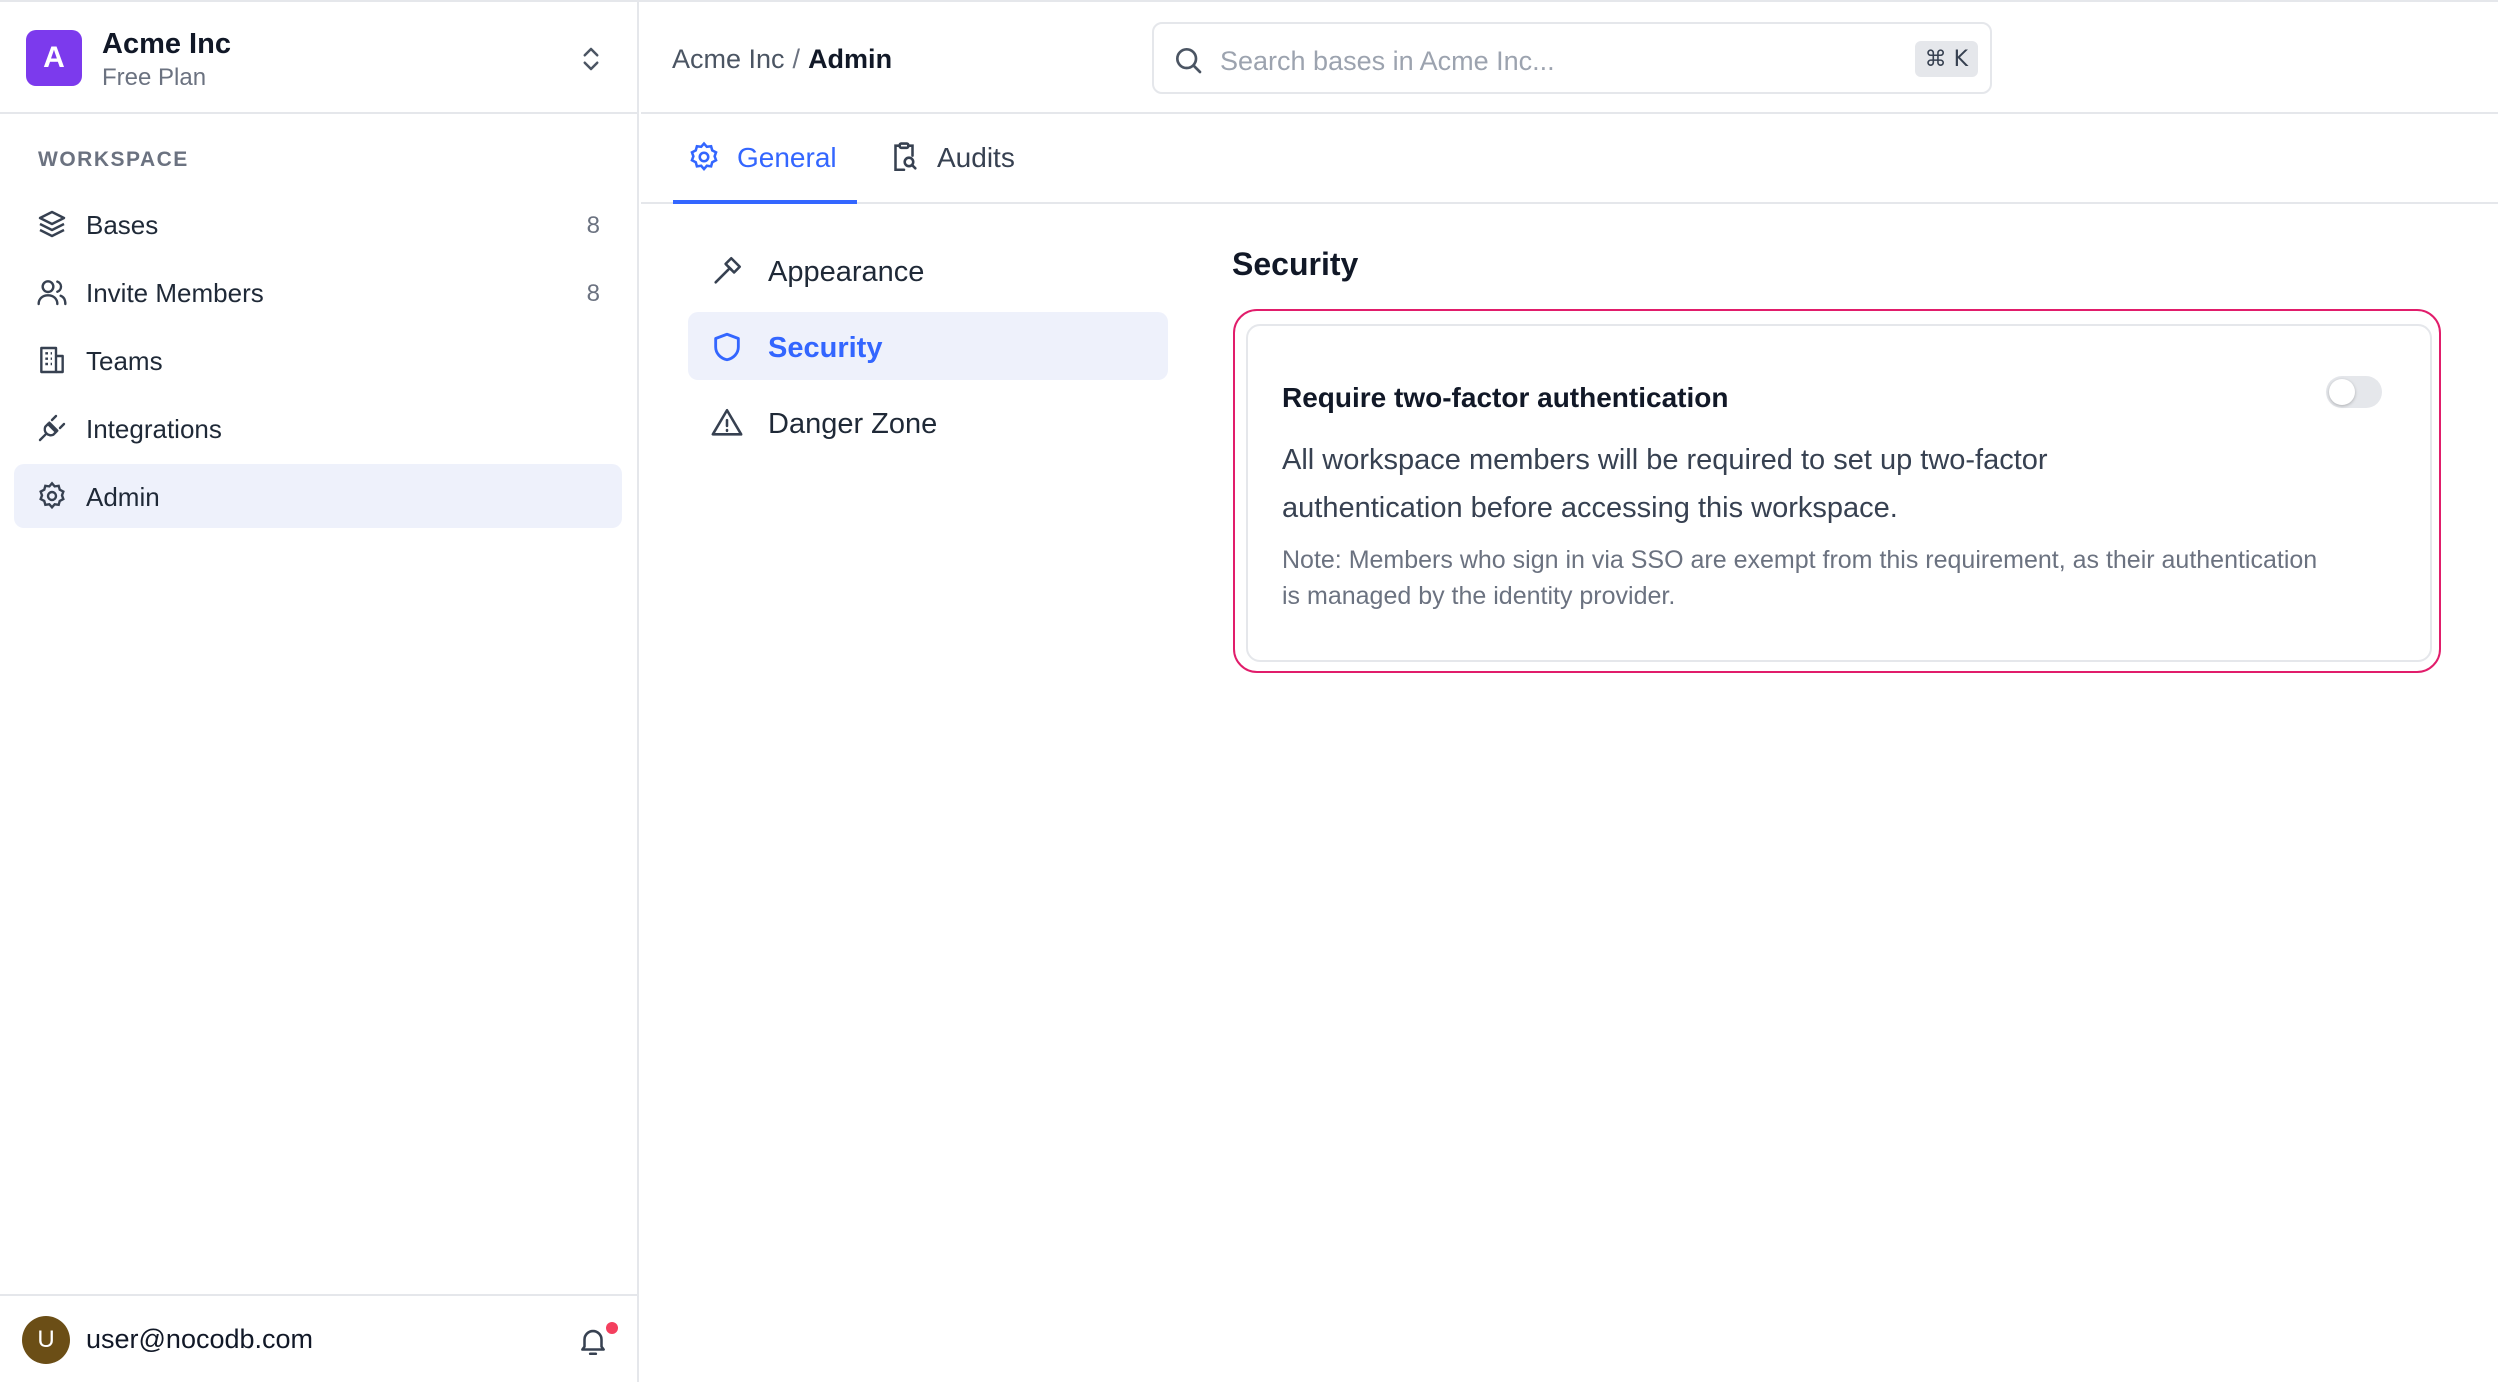 Image resolution: width=2498 pixels, height=1382 pixels. What do you see at coordinates (1189, 61) in the screenshot?
I see `search-icon` at bounding box center [1189, 61].